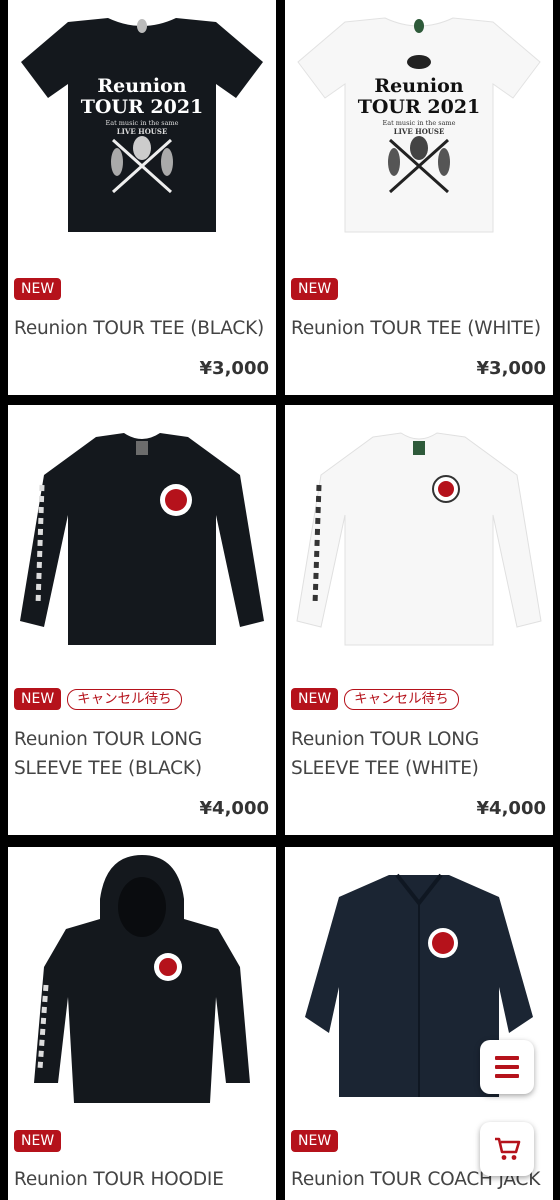  Describe the element at coordinates (419, 754) in the screenshot. I see `product-name: Reunion TOUR LONG SLEEVE TEE (WHITE)` at that location.